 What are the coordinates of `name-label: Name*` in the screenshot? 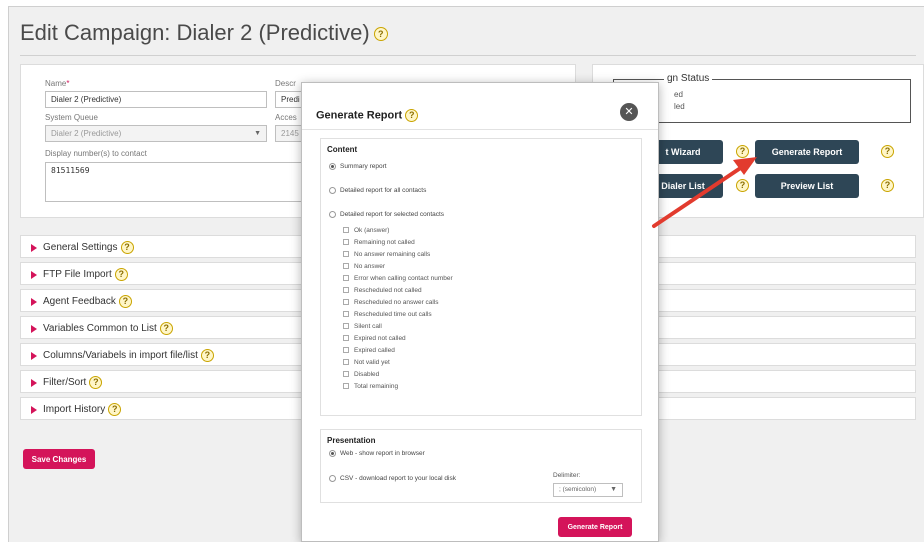 It's located at (57, 83).